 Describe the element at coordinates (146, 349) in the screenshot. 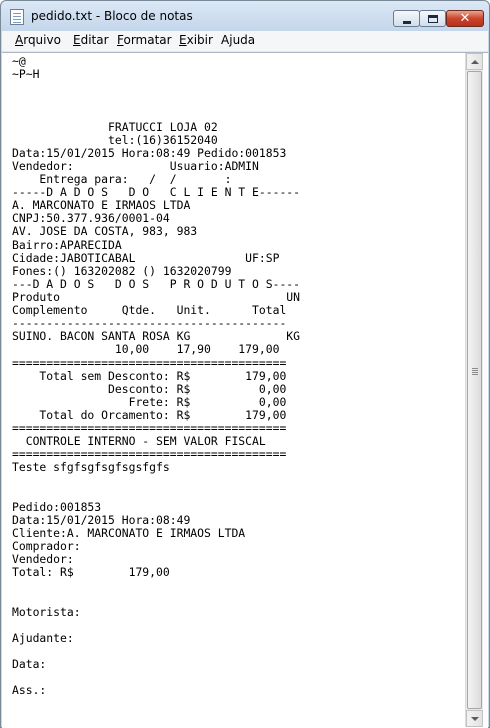

I see `document-line: 10,00 17,90 179,00` at that location.